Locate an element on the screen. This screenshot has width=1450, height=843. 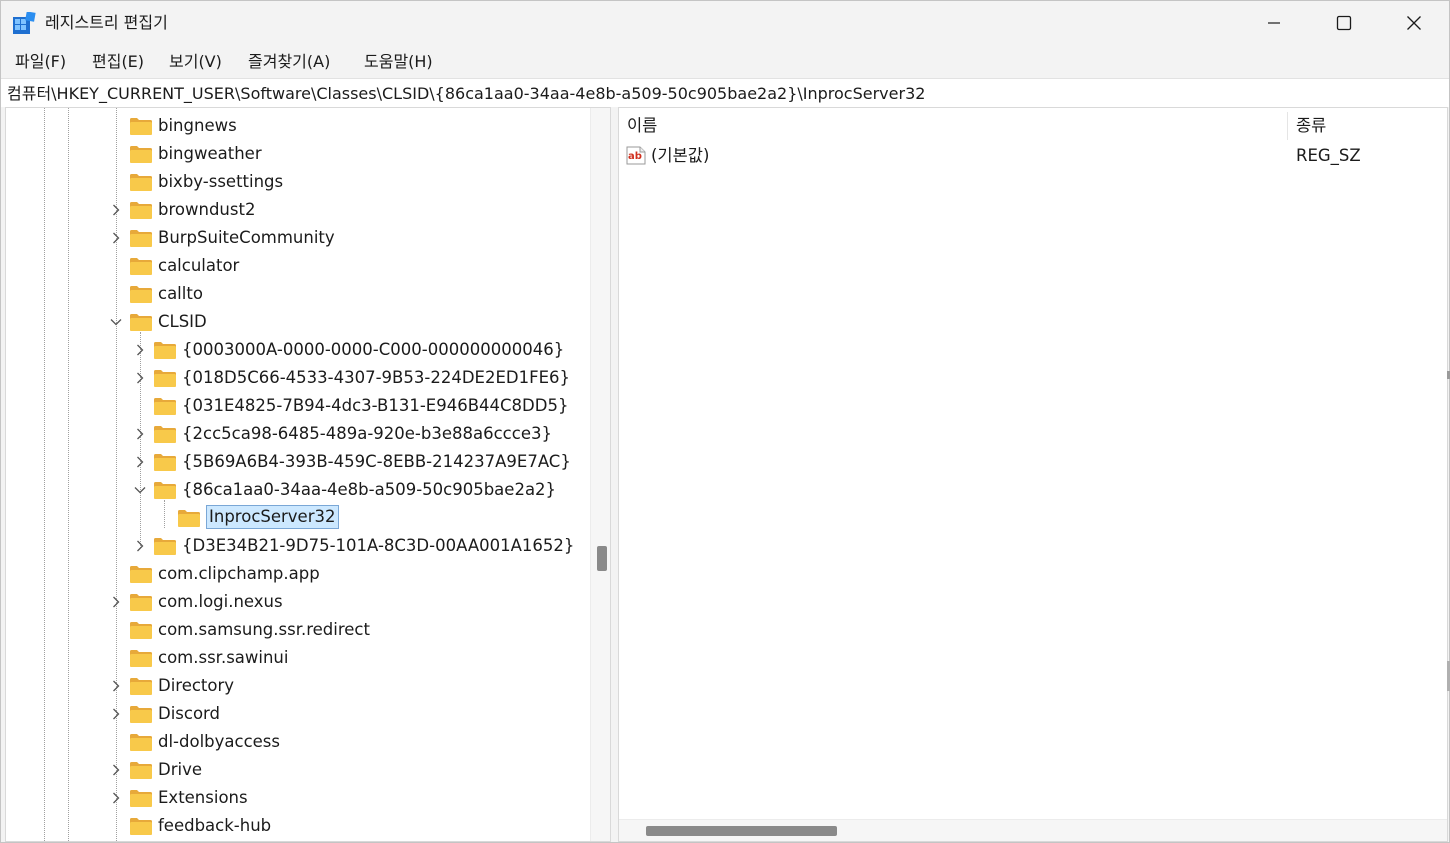
minimize-icon is located at coordinates (1274, 23).